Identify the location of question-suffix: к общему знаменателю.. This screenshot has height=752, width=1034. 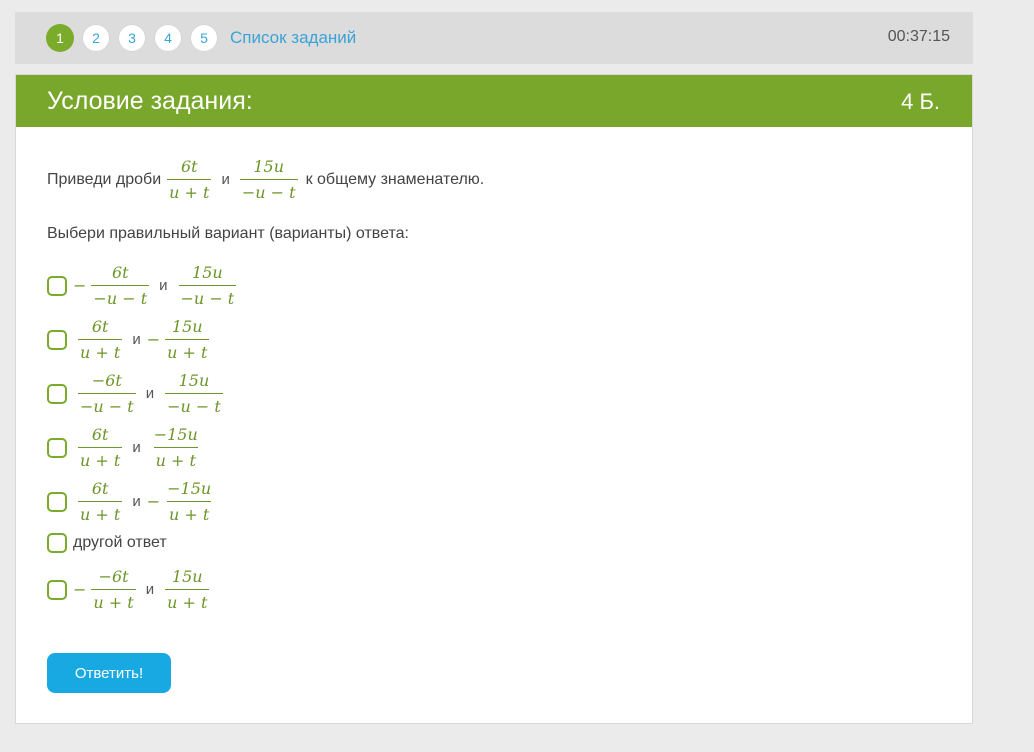
(395, 179).